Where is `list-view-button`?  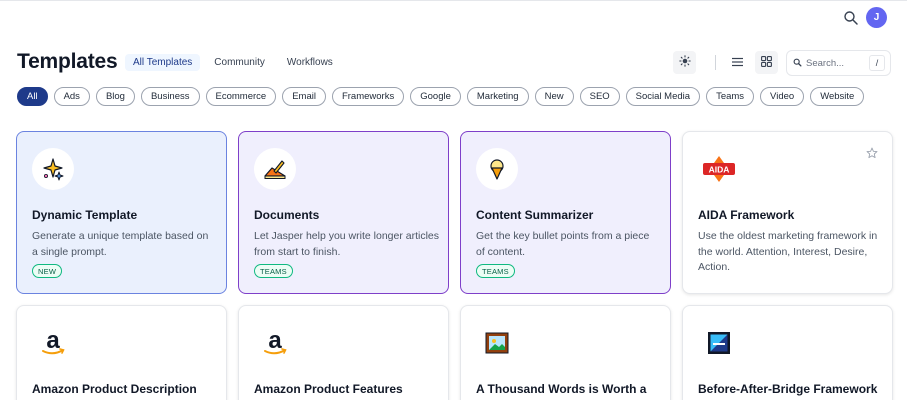
list-view-button is located at coordinates (737, 62).